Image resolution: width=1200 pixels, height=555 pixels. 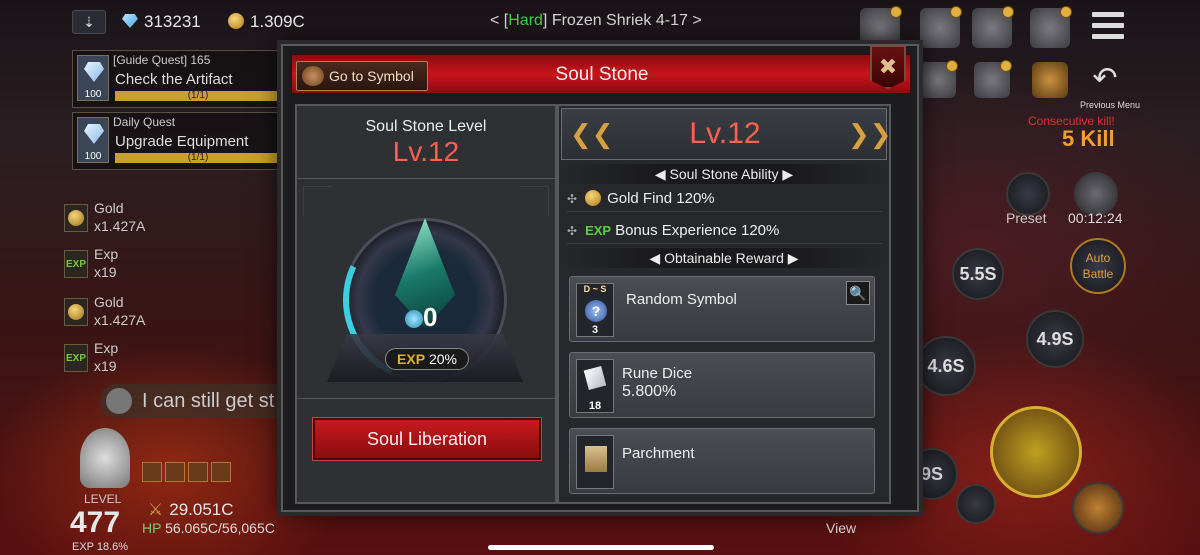 I want to click on chest-timer: 00:12:24, so click(x=1095, y=218).